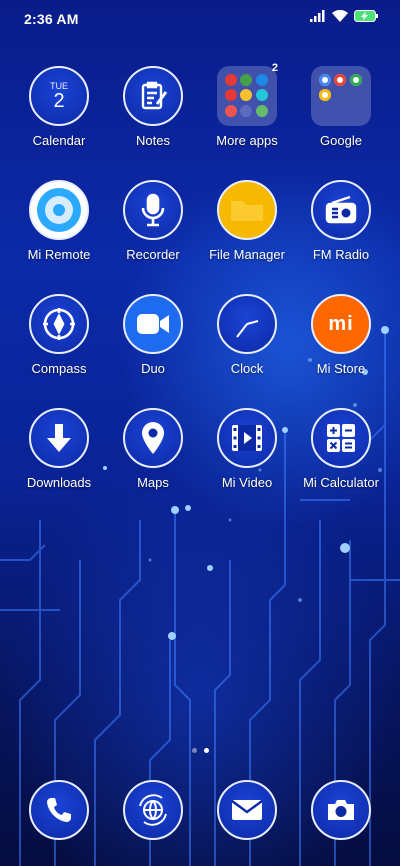 Image resolution: width=400 pixels, height=866 pixels. What do you see at coordinates (366, 16) in the screenshot?
I see `battery-charging-icon` at bounding box center [366, 16].